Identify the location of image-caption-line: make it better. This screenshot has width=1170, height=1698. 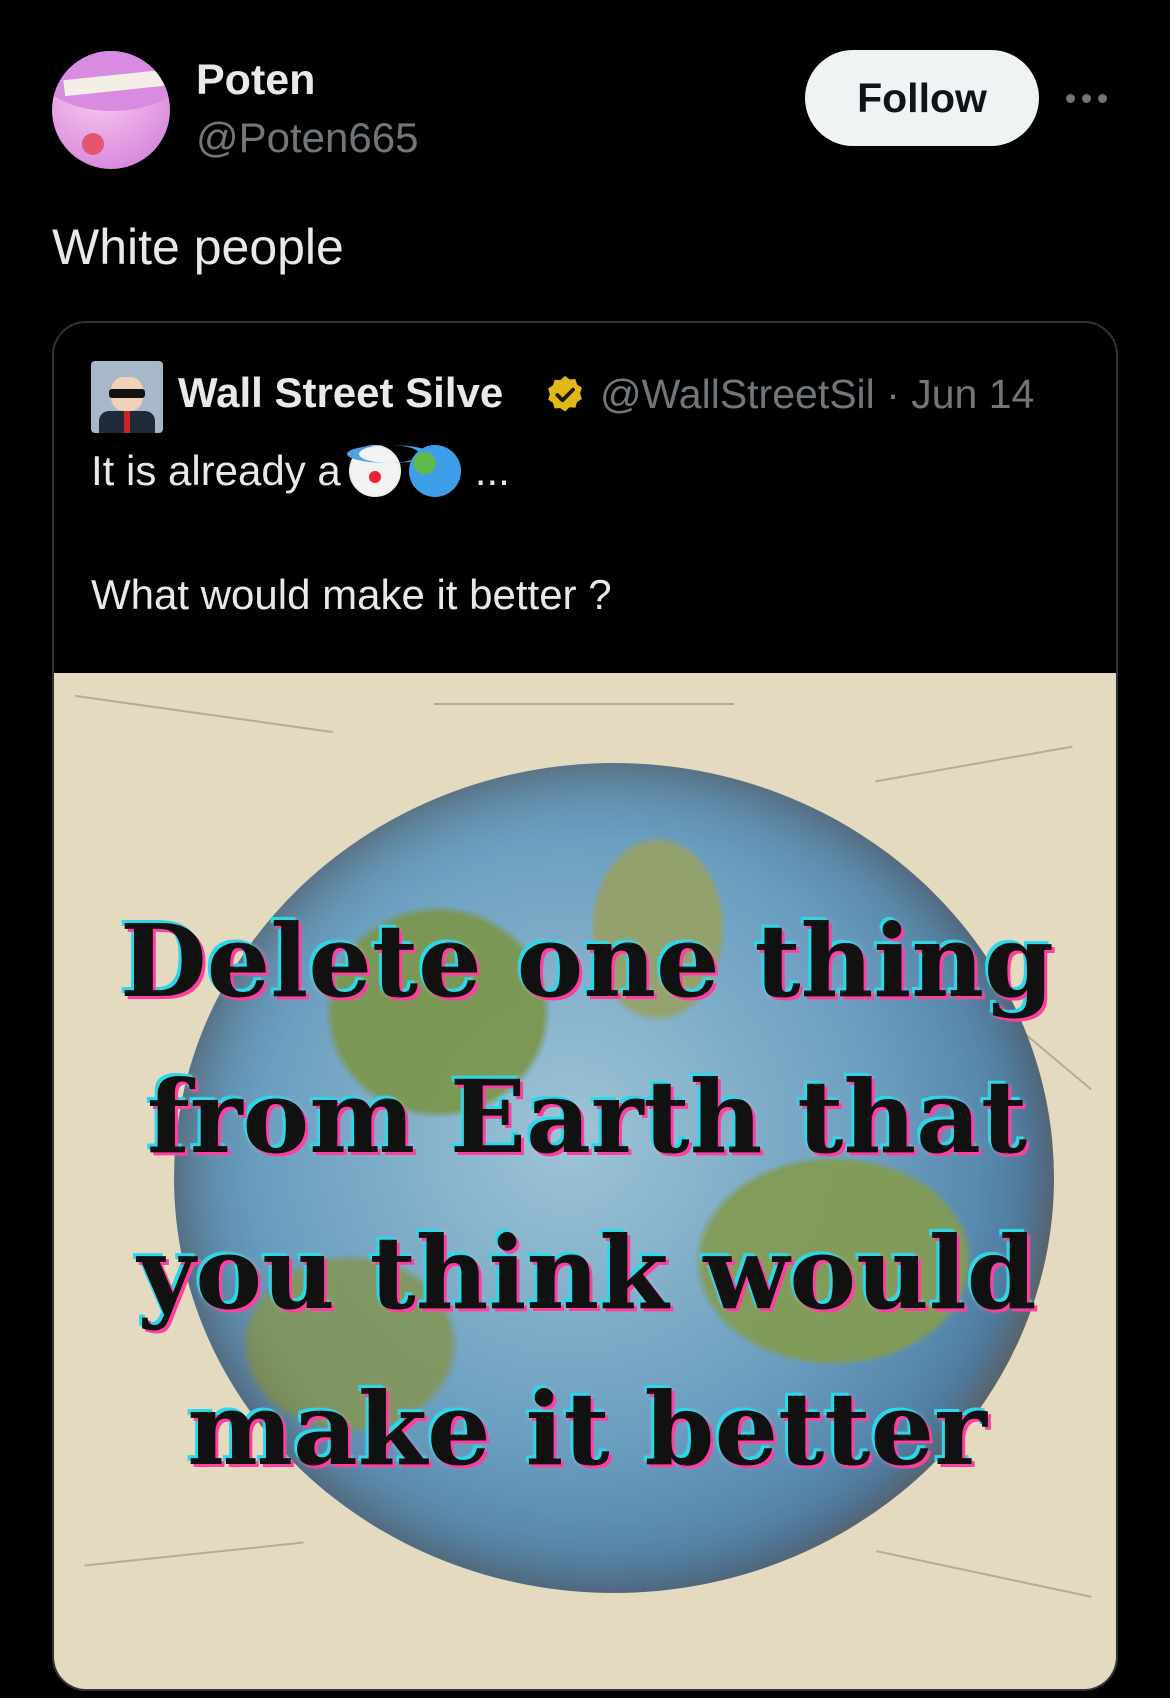
(587, 1429).